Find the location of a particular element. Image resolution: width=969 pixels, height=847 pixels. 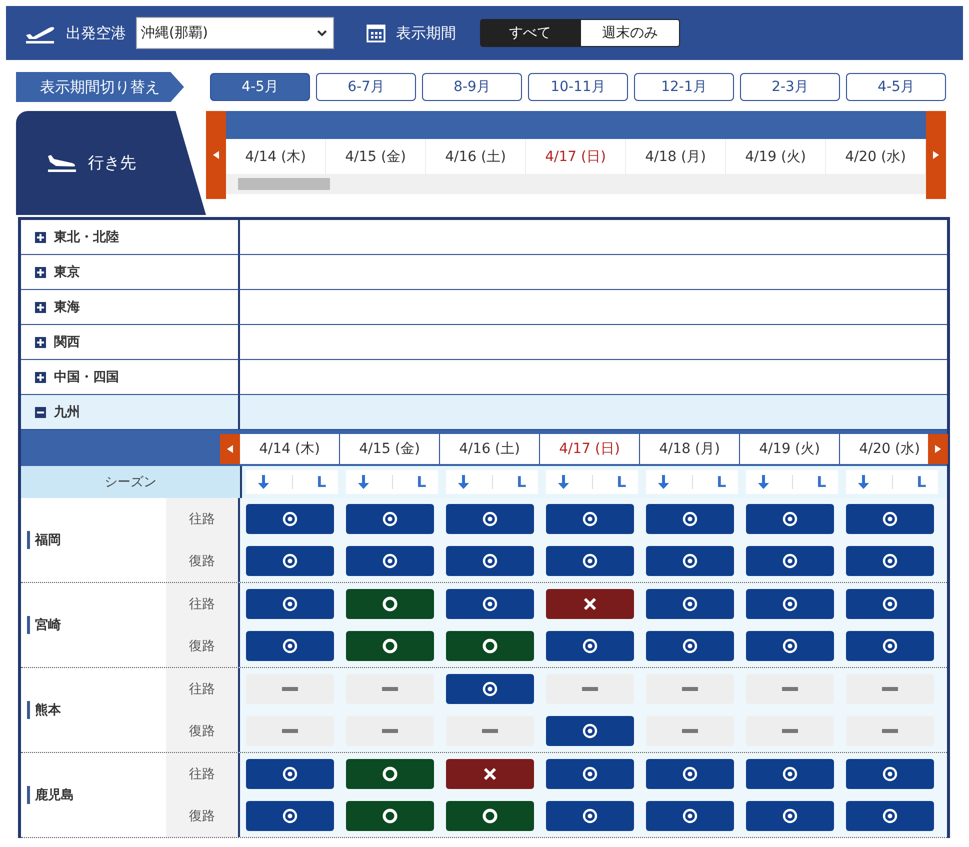

departure-select: 沖縄(那覇) is located at coordinates (235, 33).